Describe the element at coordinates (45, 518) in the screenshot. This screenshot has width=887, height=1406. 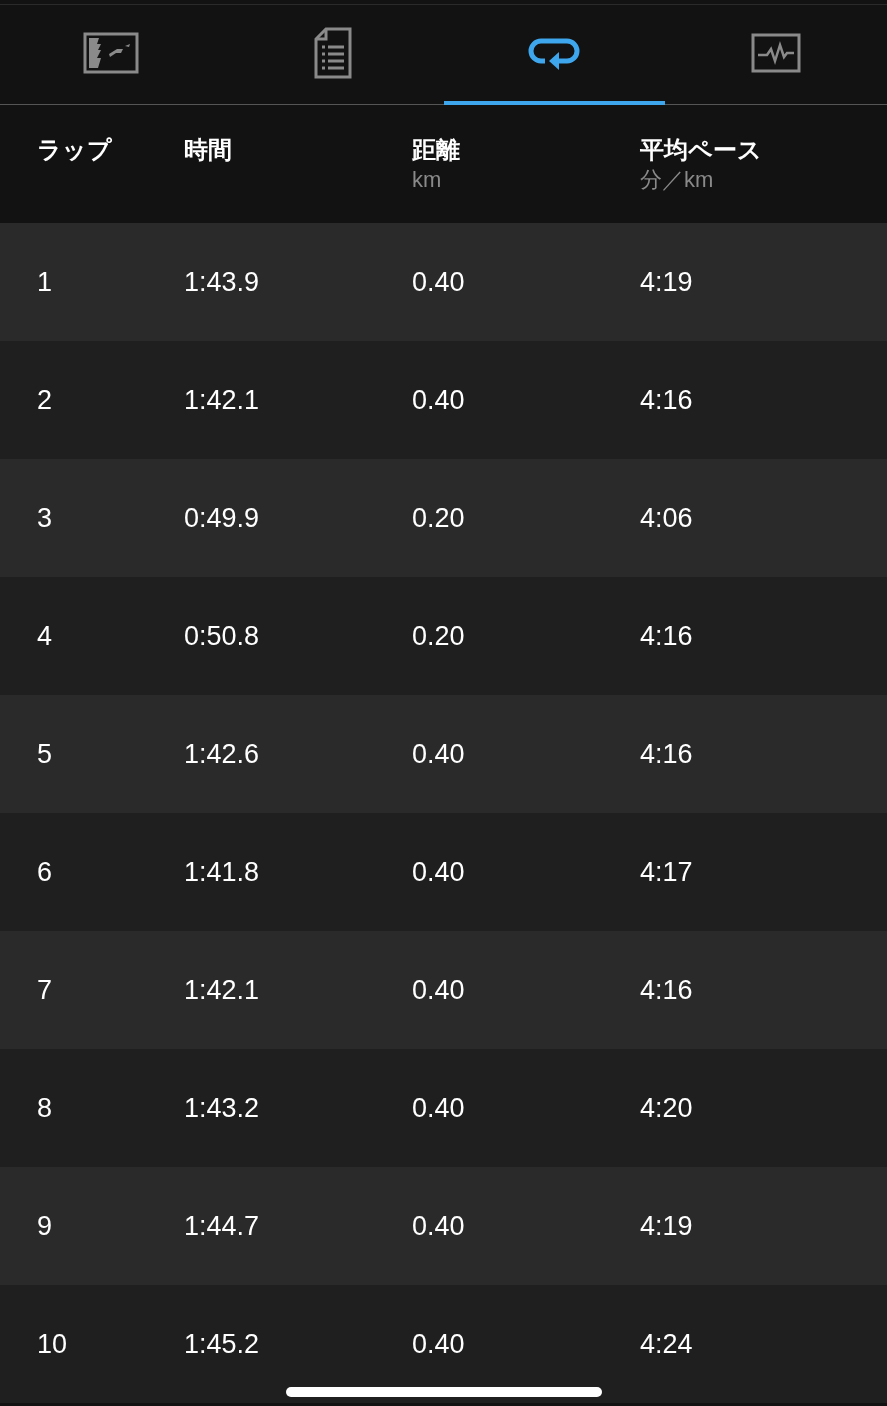
I see `table-cell-text: 3` at that location.